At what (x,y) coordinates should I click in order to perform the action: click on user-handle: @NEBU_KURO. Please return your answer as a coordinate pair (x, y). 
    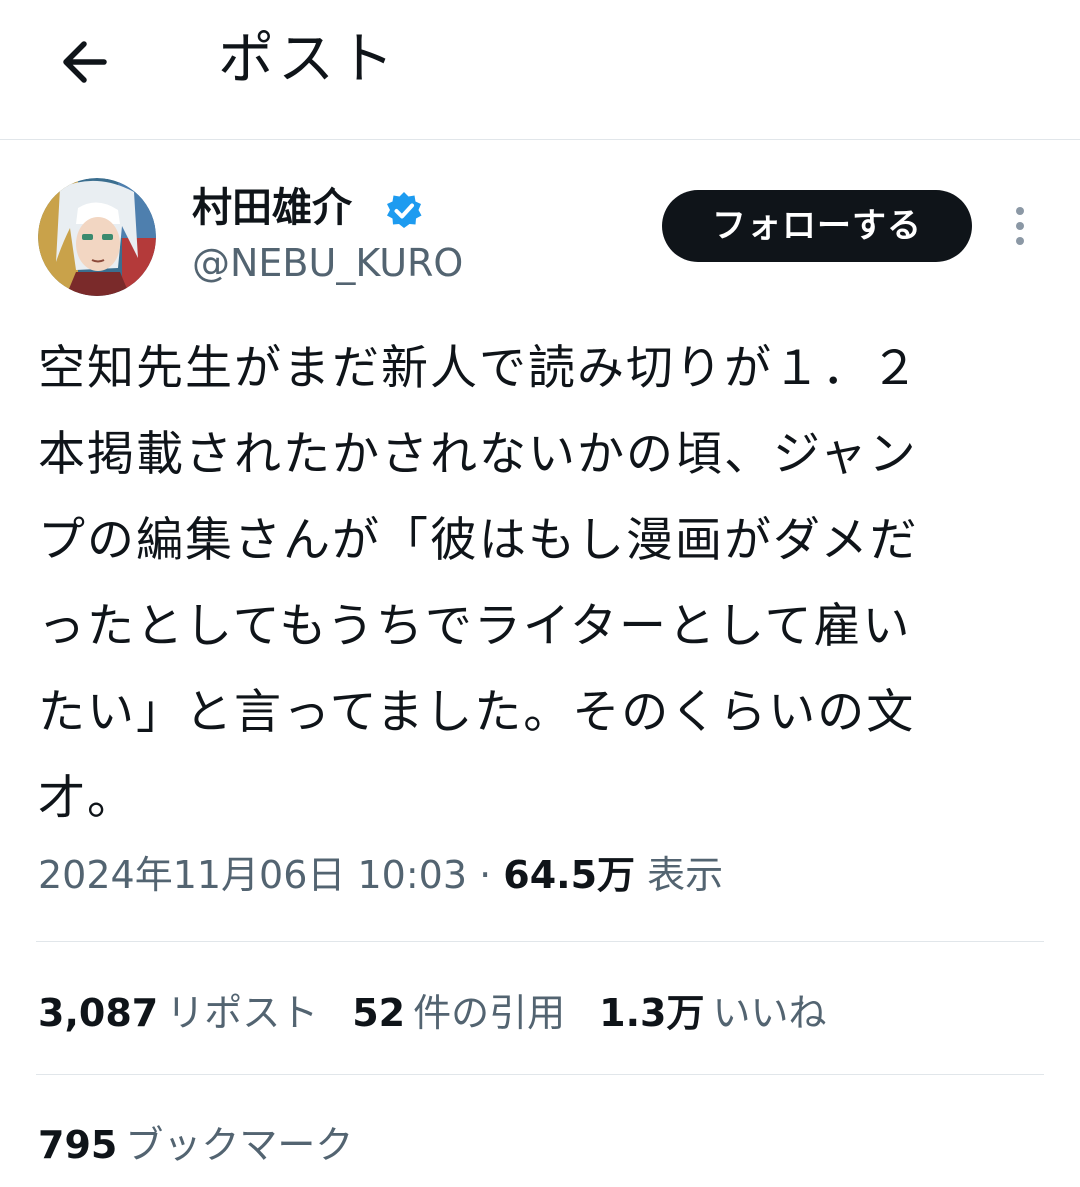
    Looking at the image, I should click on (327, 263).